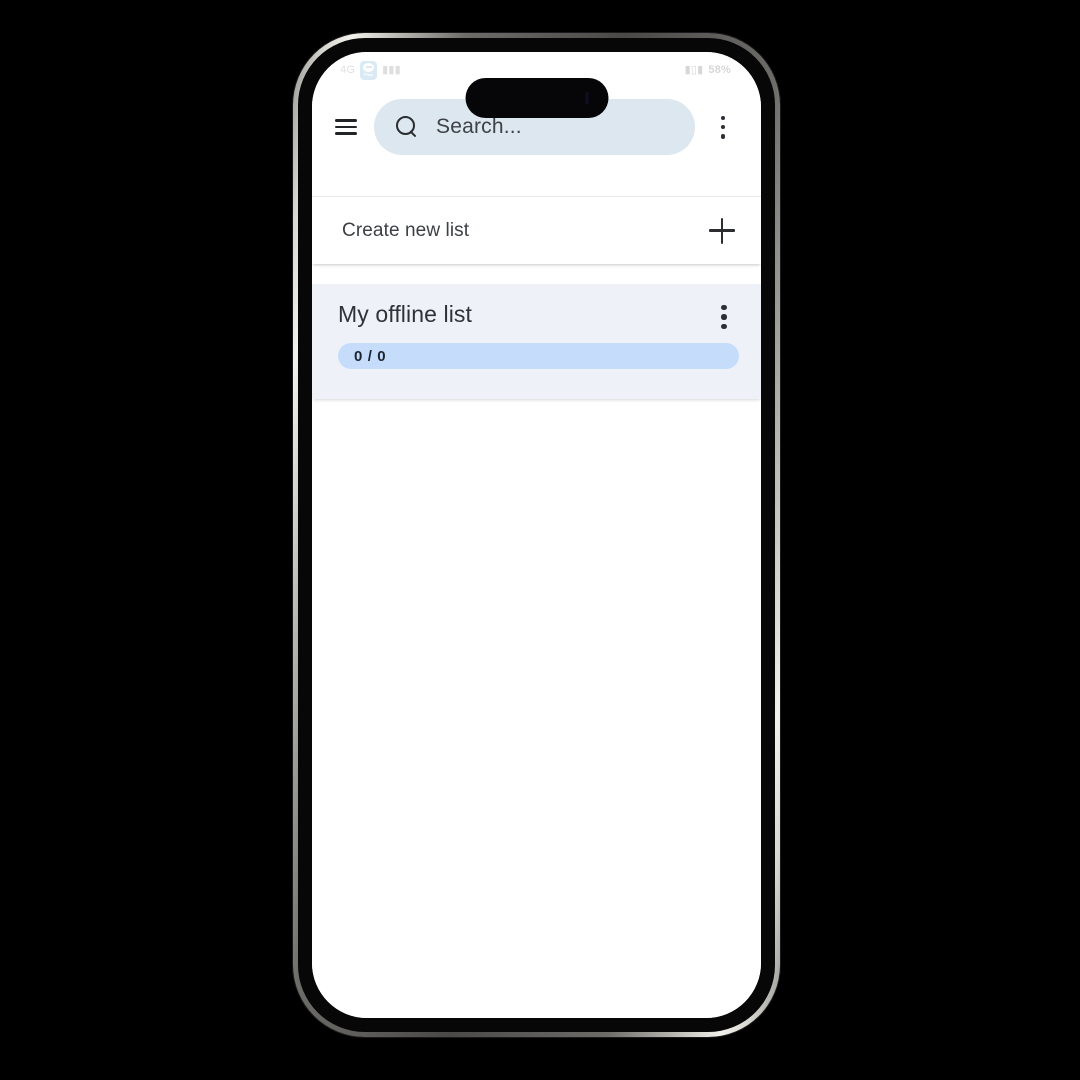 Image resolution: width=1080 pixels, height=1080 pixels. What do you see at coordinates (722, 230) in the screenshot?
I see `plus-icon` at bounding box center [722, 230].